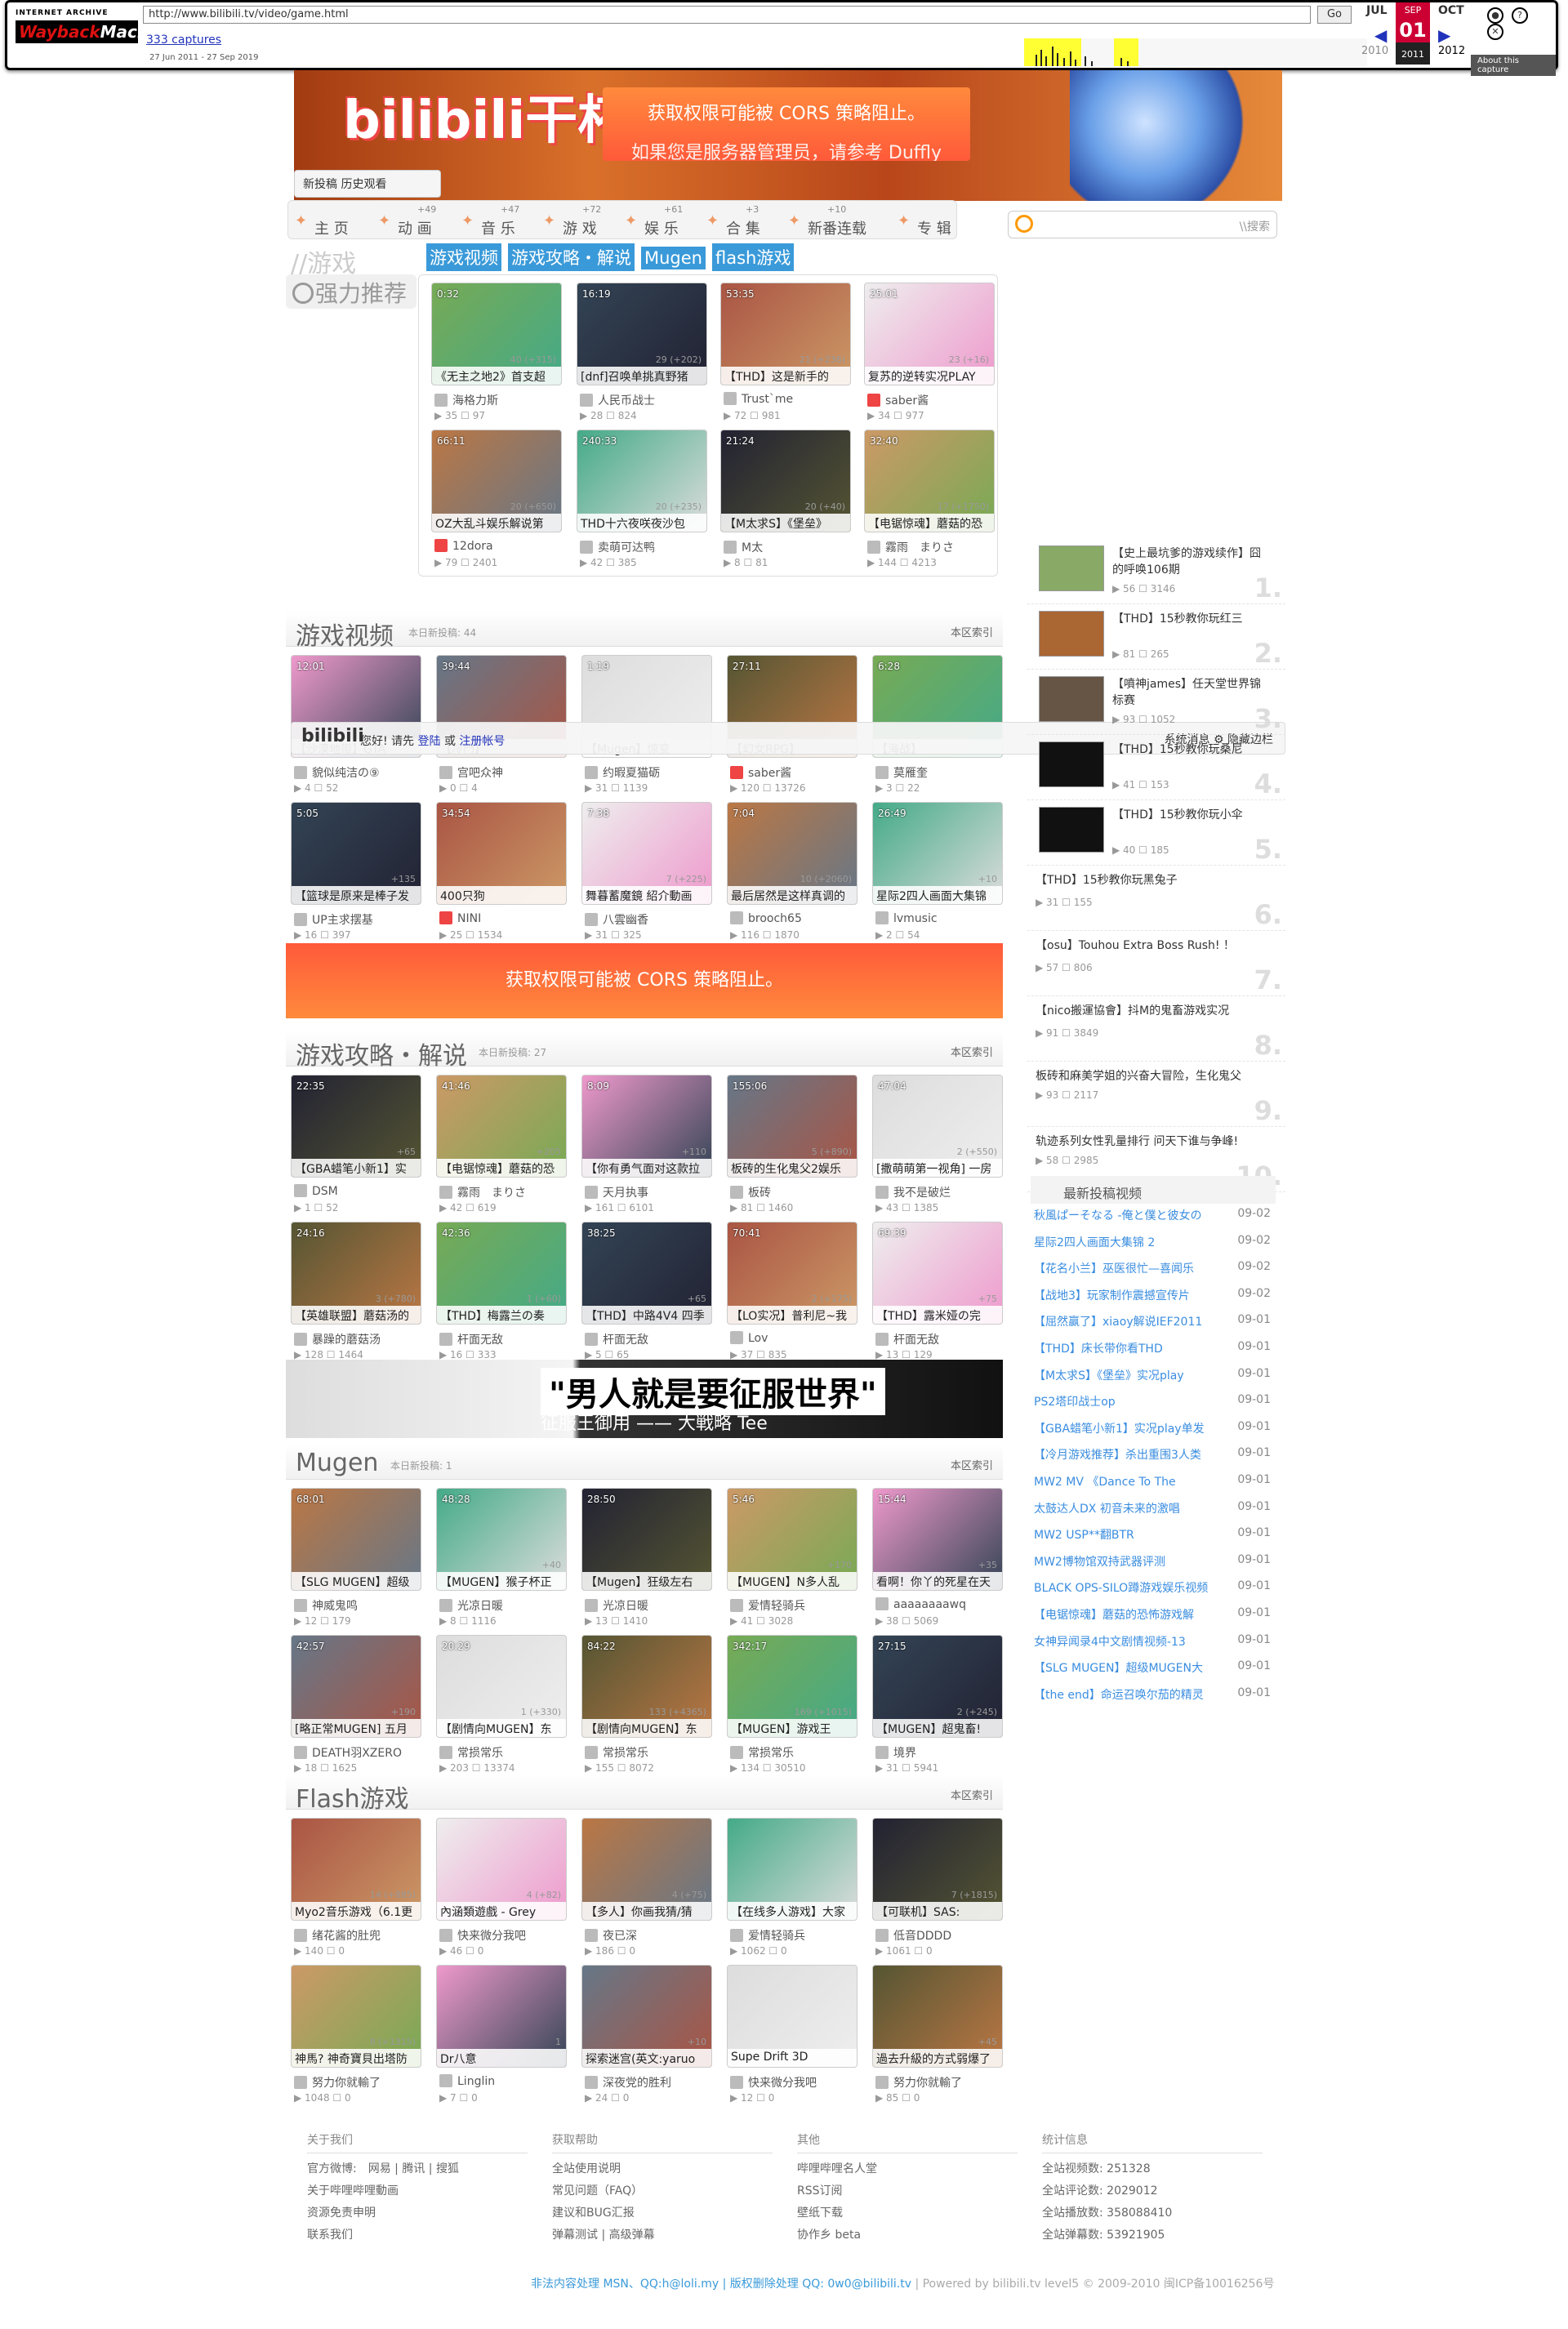 The image size is (1568, 2329). I want to click on video-uploader: 我不是破烂, so click(913, 1192).